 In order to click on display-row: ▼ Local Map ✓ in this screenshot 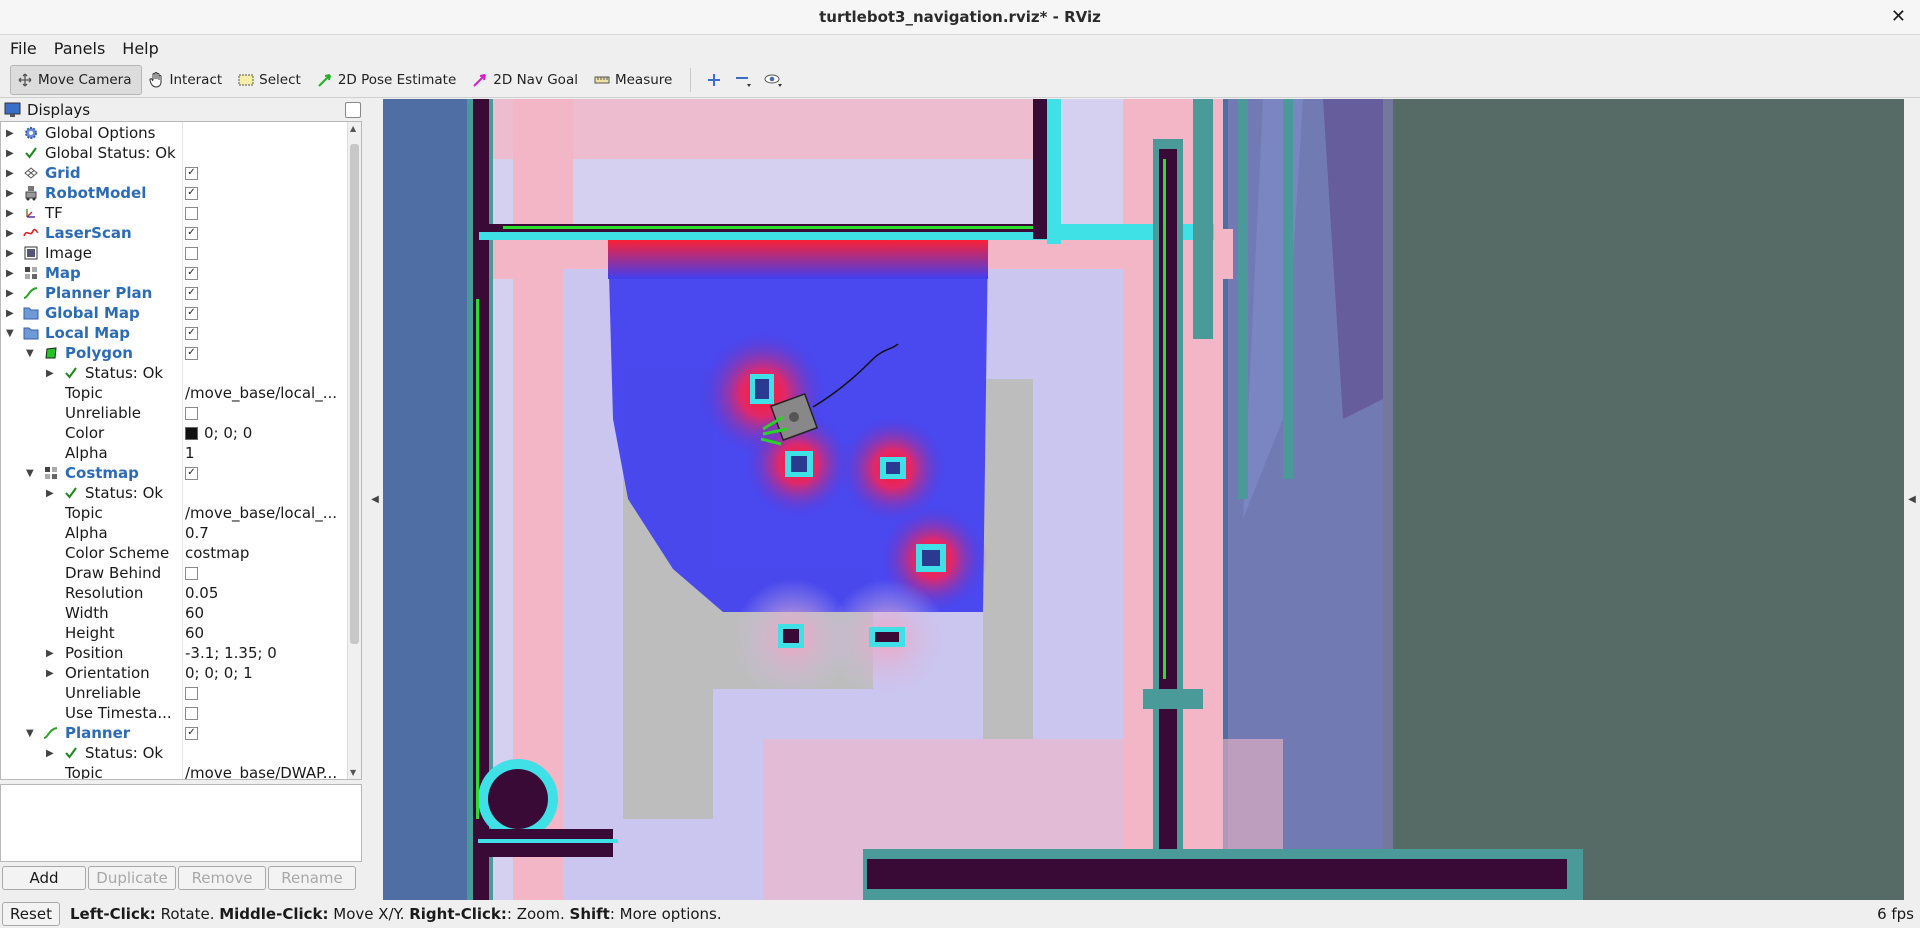, I will do `click(175, 333)`.